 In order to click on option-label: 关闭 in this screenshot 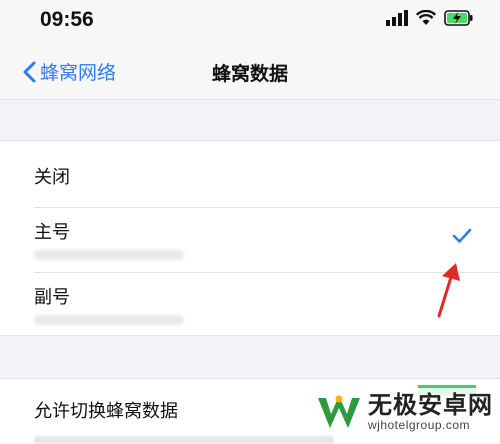, I will do `click(52, 177)`.